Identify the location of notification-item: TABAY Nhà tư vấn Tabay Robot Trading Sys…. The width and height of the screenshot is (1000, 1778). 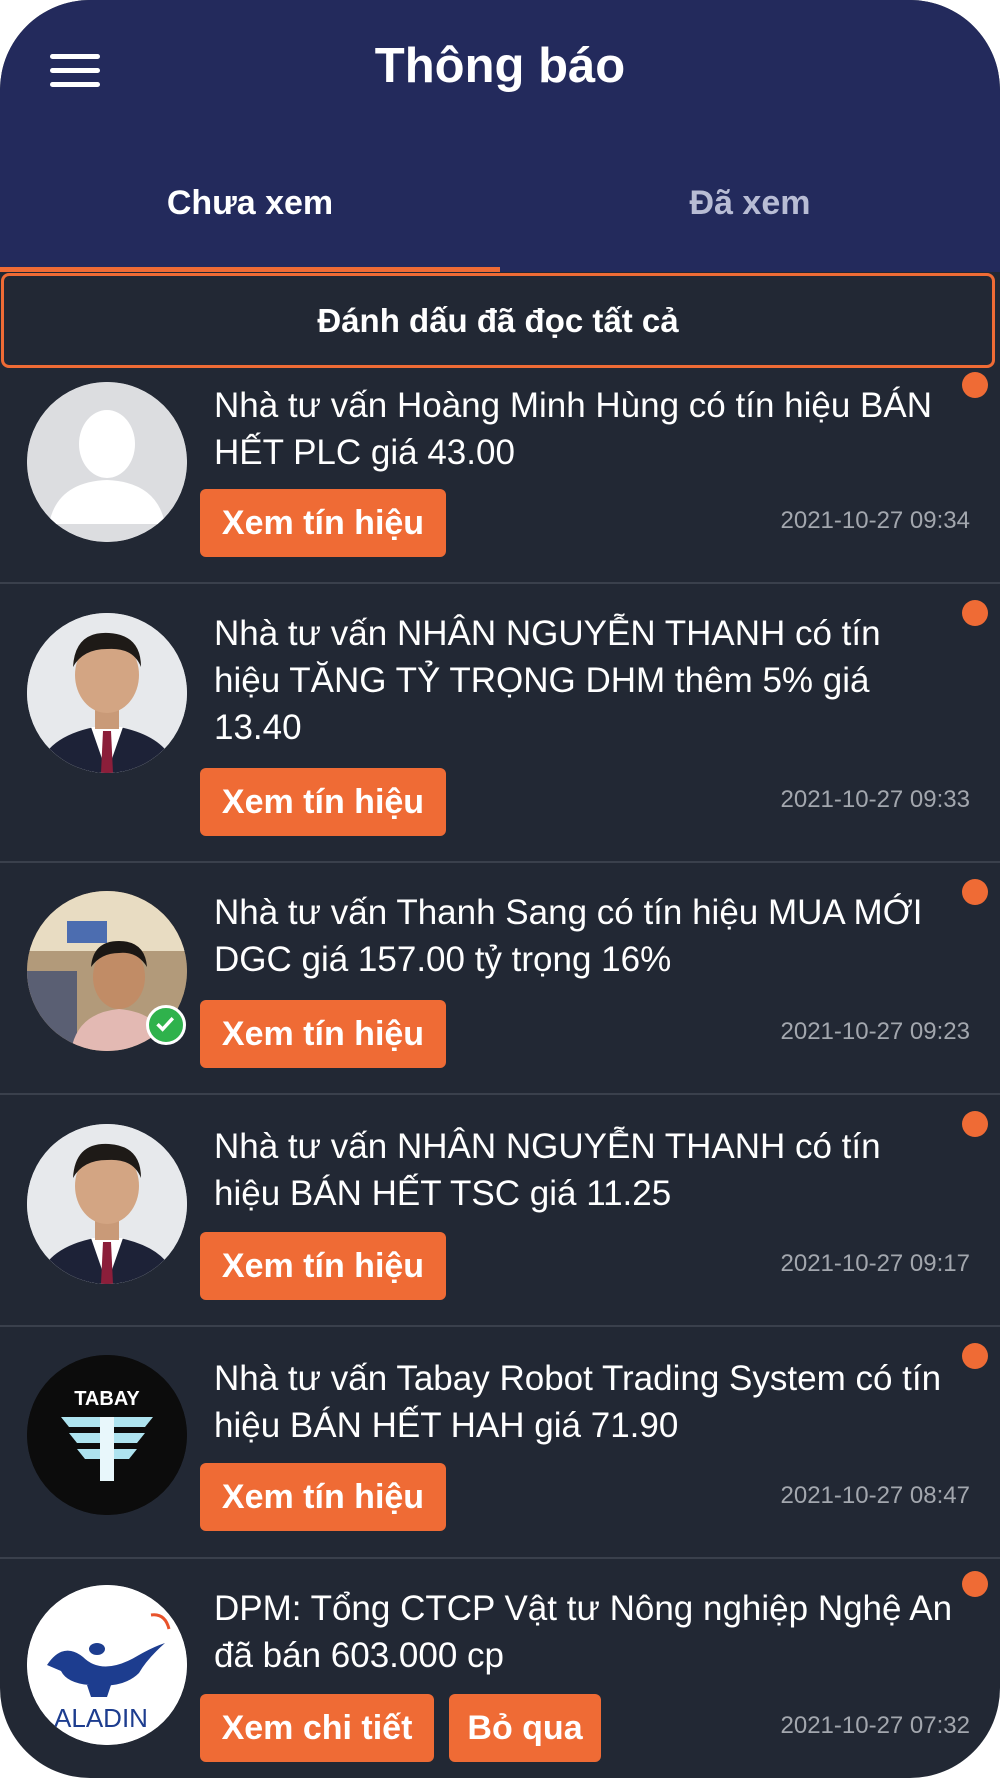
(500, 1443).